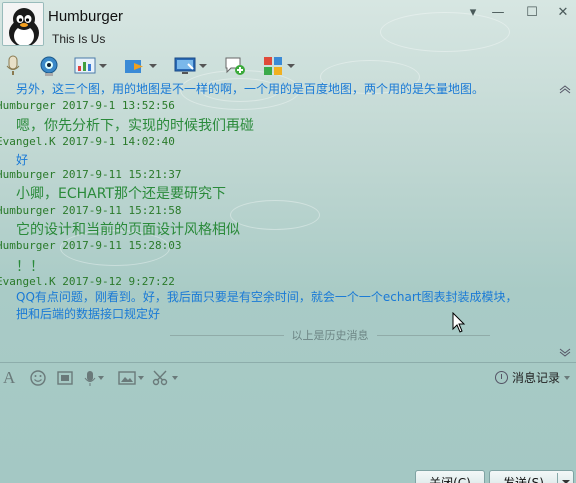  I want to click on avatar, so click(23, 24).